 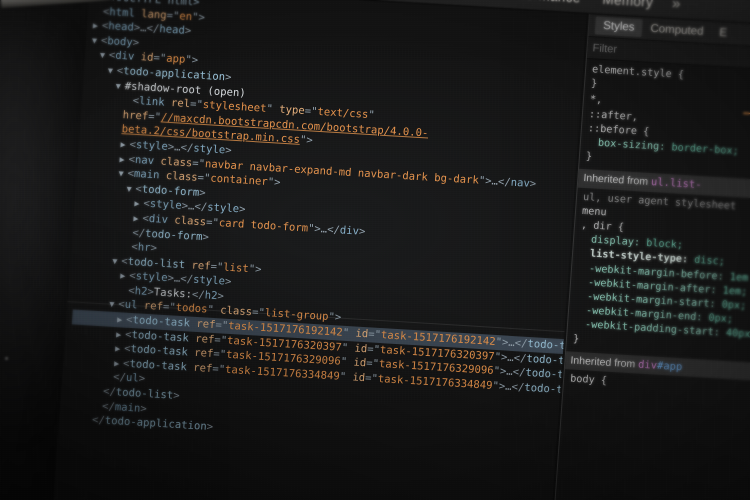 I want to click on dom-token-tag: link, so click(x=152, y=102).